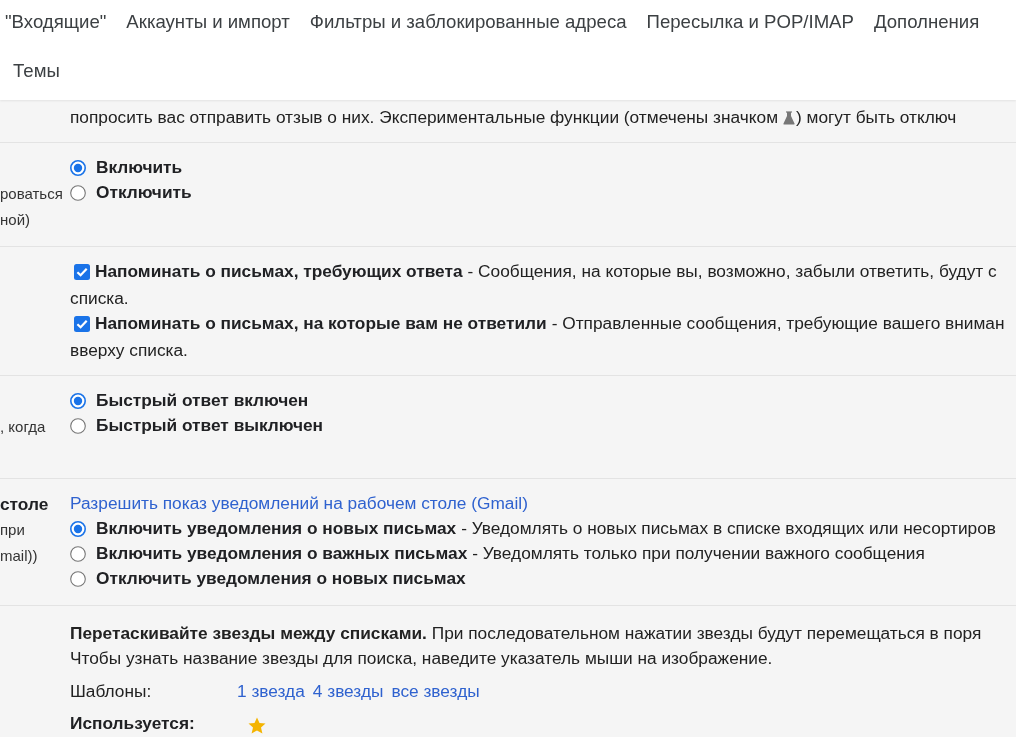 This screenshot has width=1016, height=737. I want to click on option-label: Включить уведомления о новых письмах, so click(276, 528).